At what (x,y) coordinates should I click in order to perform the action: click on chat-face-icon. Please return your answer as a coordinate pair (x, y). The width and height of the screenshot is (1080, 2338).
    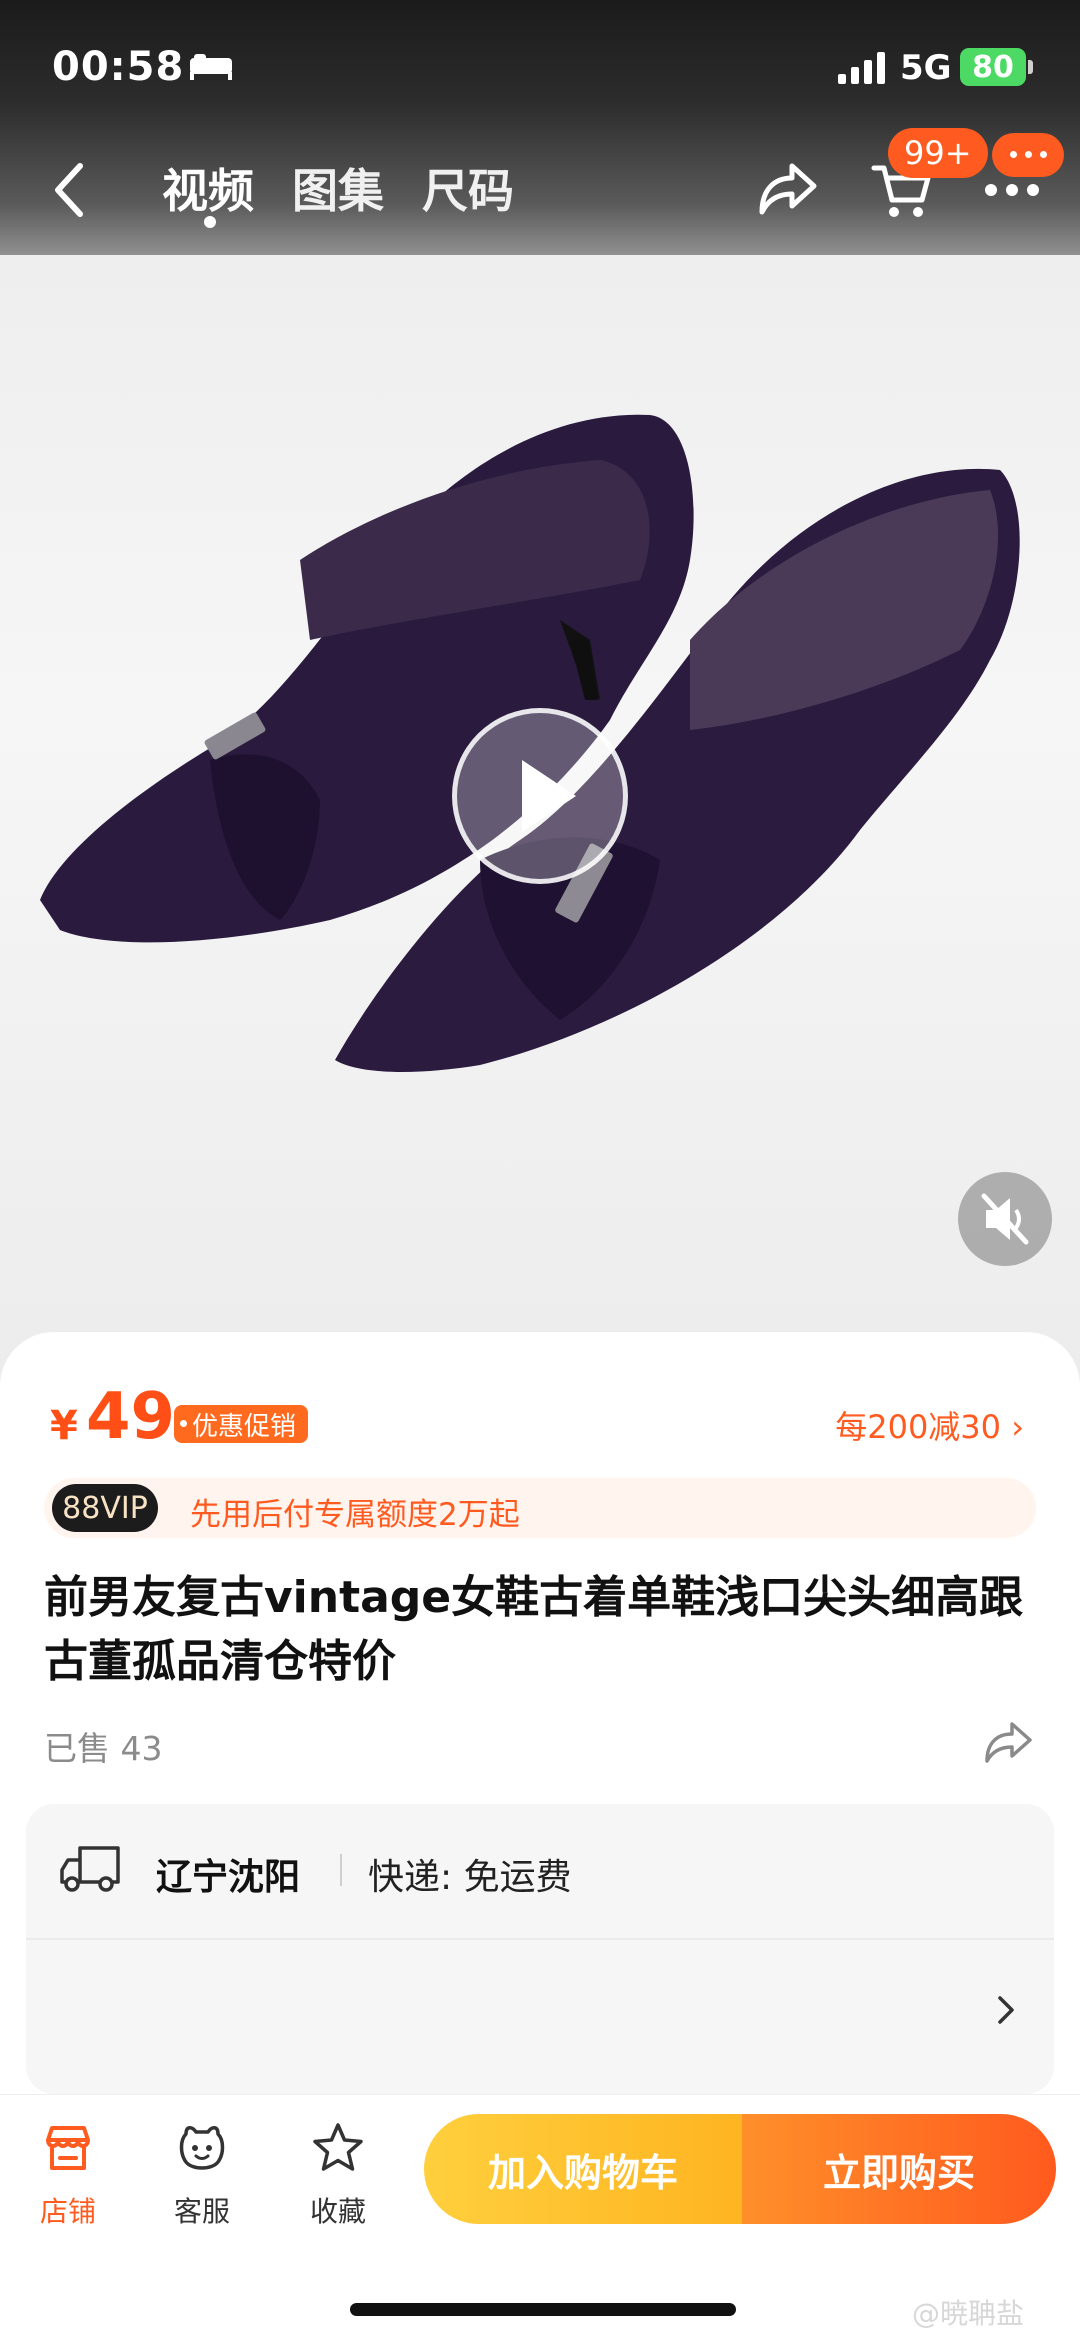
    Looking at the image, I should click on (202, 2148).